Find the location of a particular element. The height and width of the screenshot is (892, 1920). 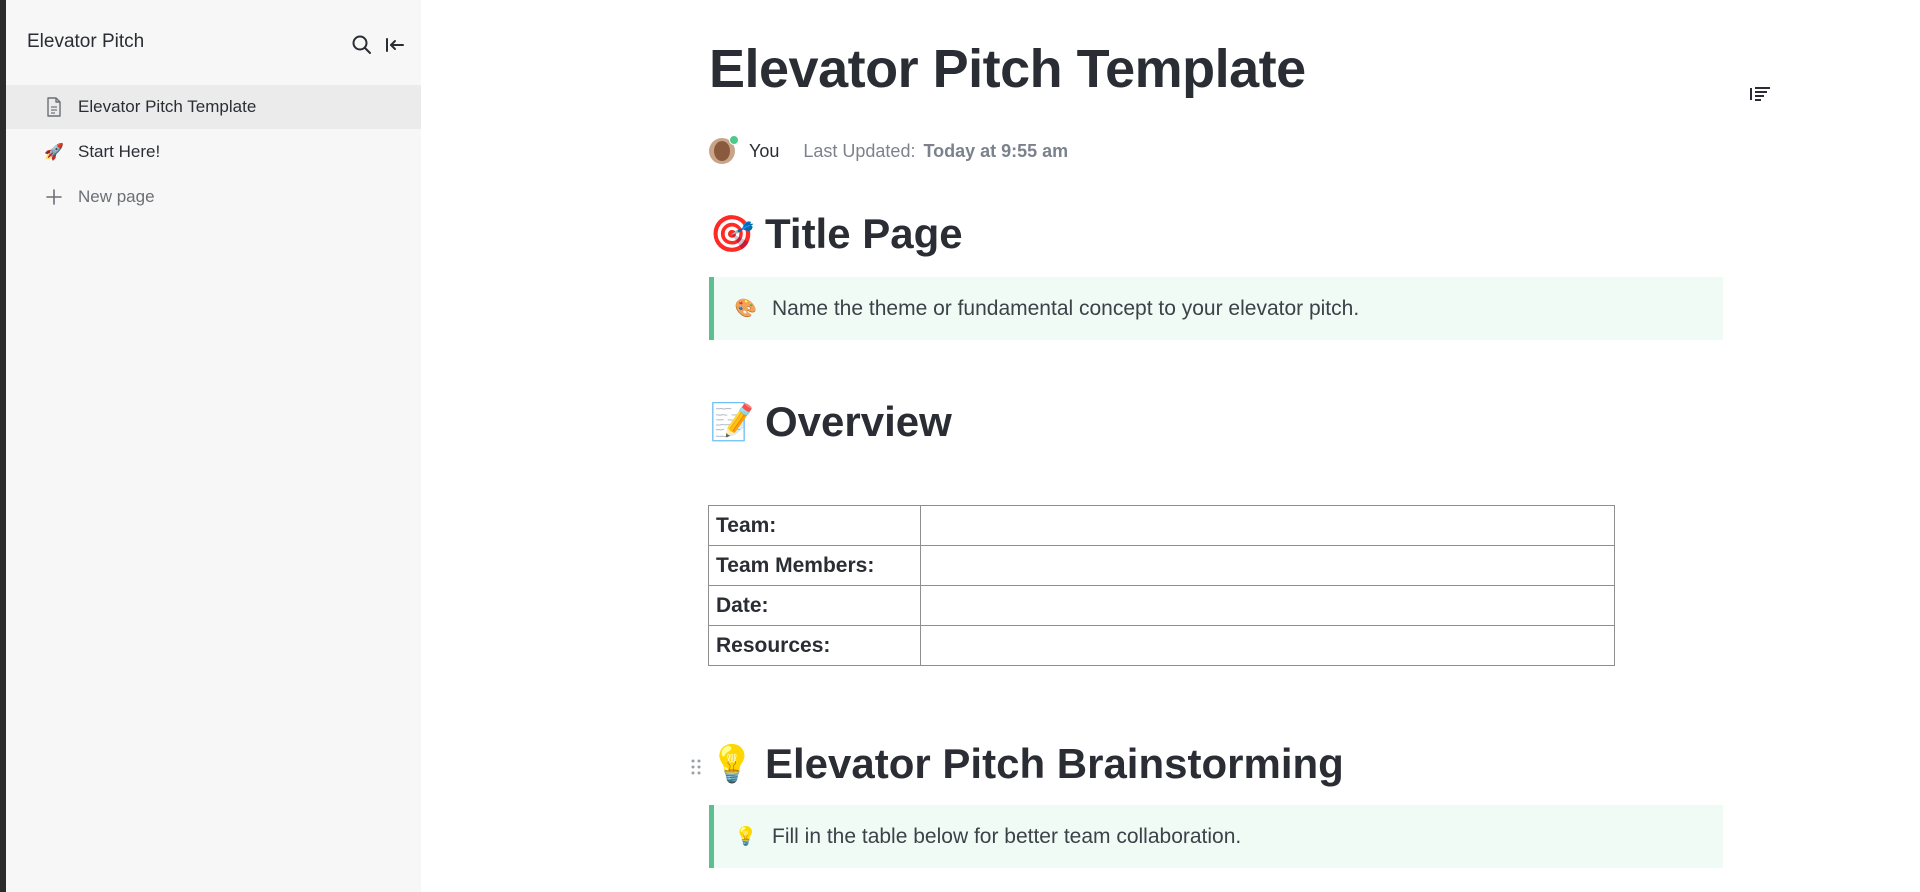

sidebar-item-start-here: 🚀 Start Here! is located at coordinates (213, 152).